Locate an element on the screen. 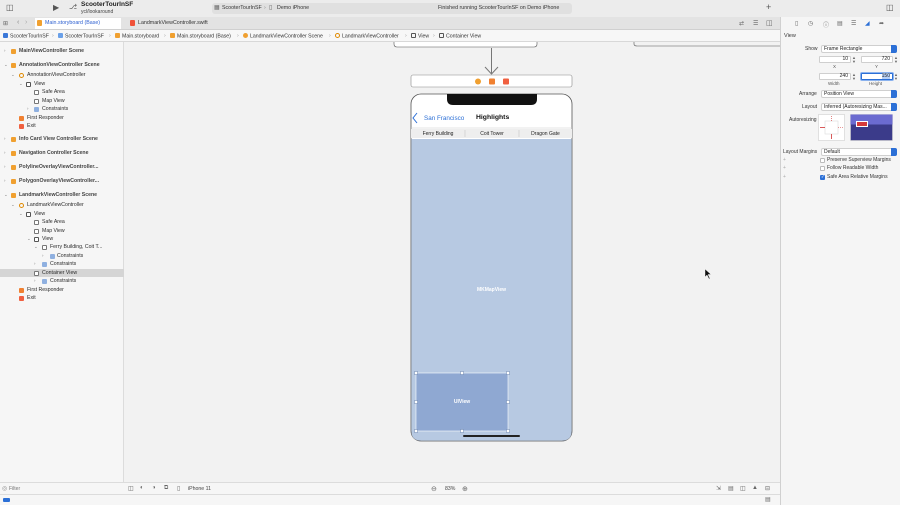 Image resolution: width=900 pixels, height=505 pixels. device-label: iPhone 11 is located at coordinates (199, 489).